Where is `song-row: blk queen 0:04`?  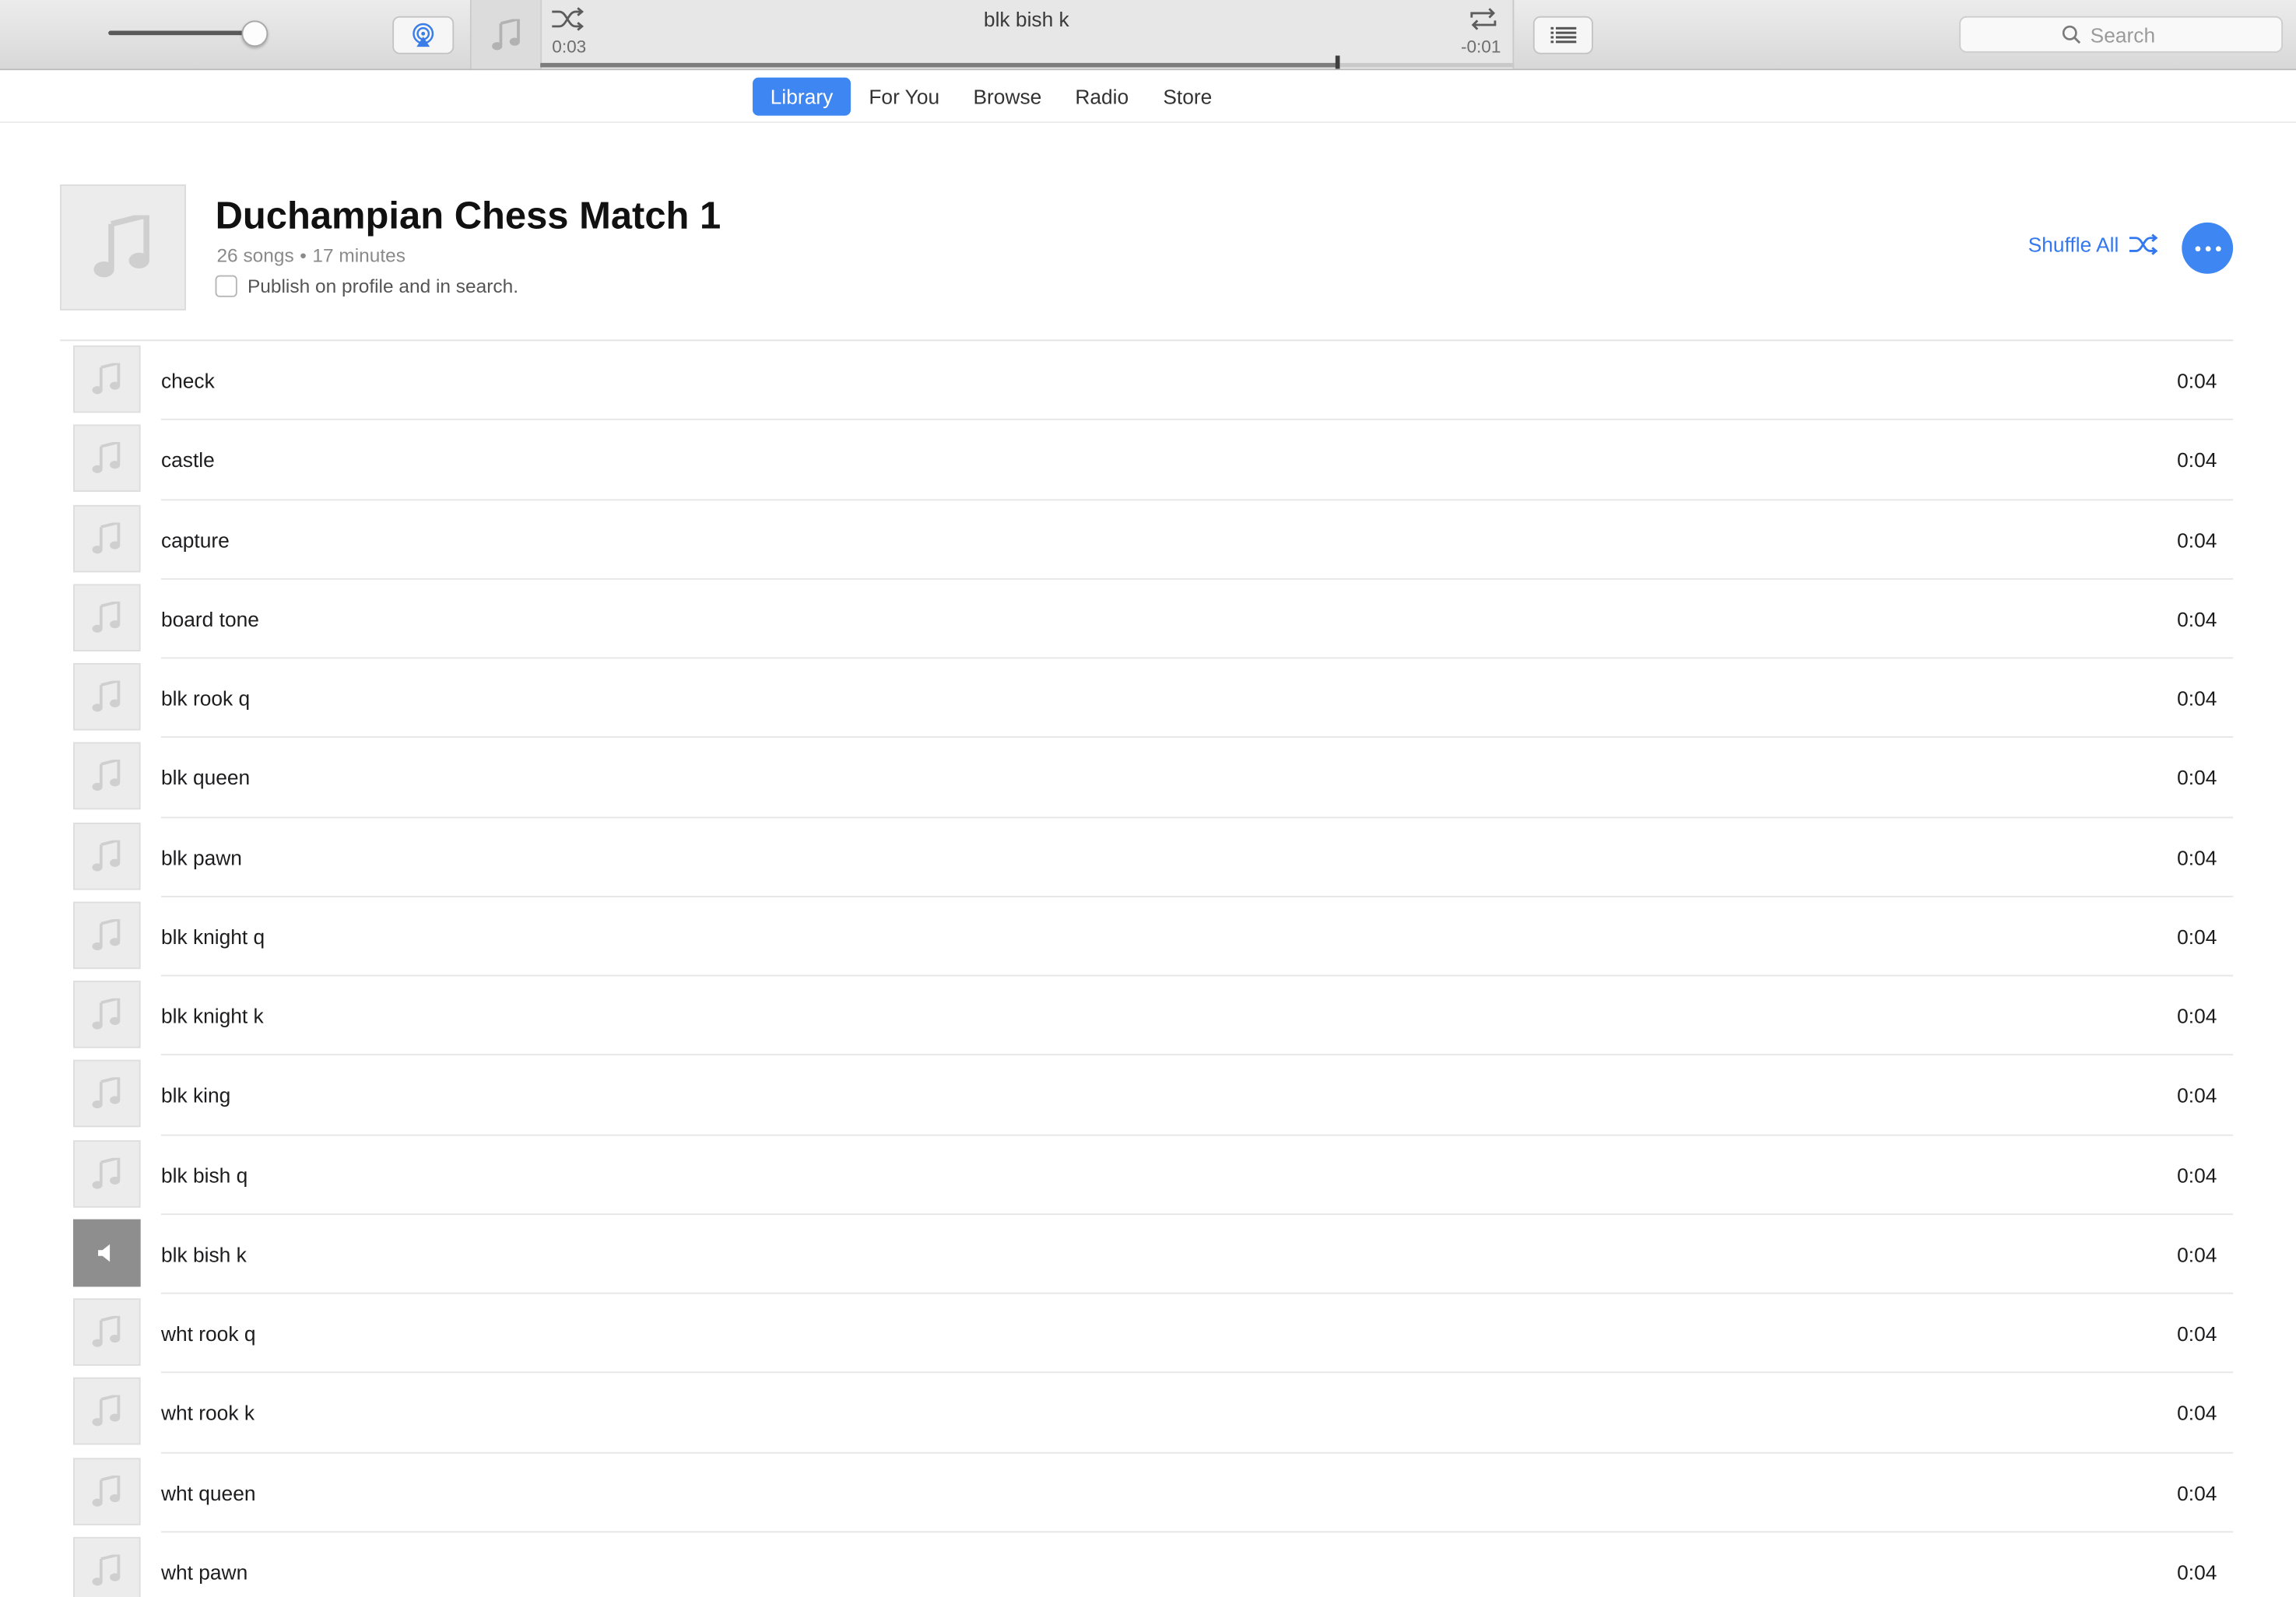 song-row: blk queen 0:04 is located at coordinates (1148, 778).